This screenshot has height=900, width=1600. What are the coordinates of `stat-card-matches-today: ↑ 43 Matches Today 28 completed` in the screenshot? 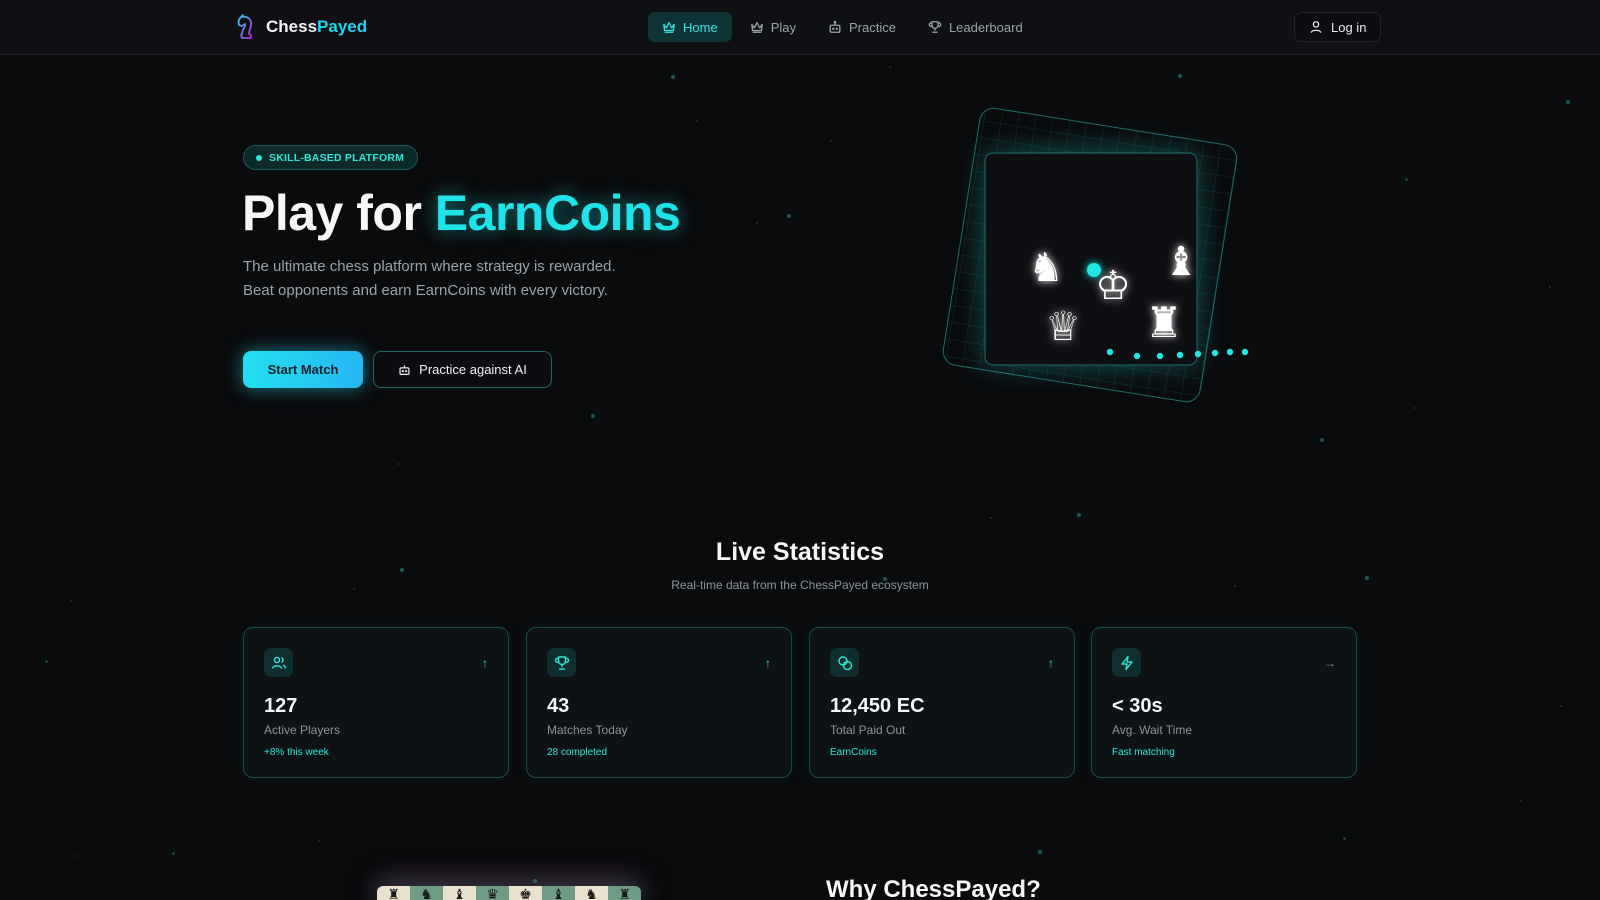 It's located at (659, 702).